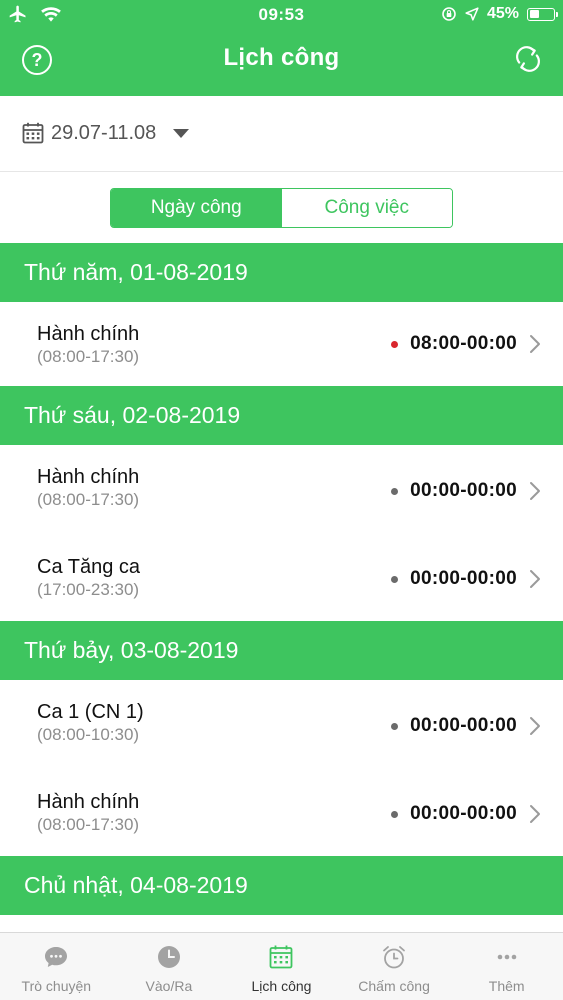  I want to click on shift-row: Ca Tăng ca (17:00-23:30) 00:00-00:00, so click(281, 579).